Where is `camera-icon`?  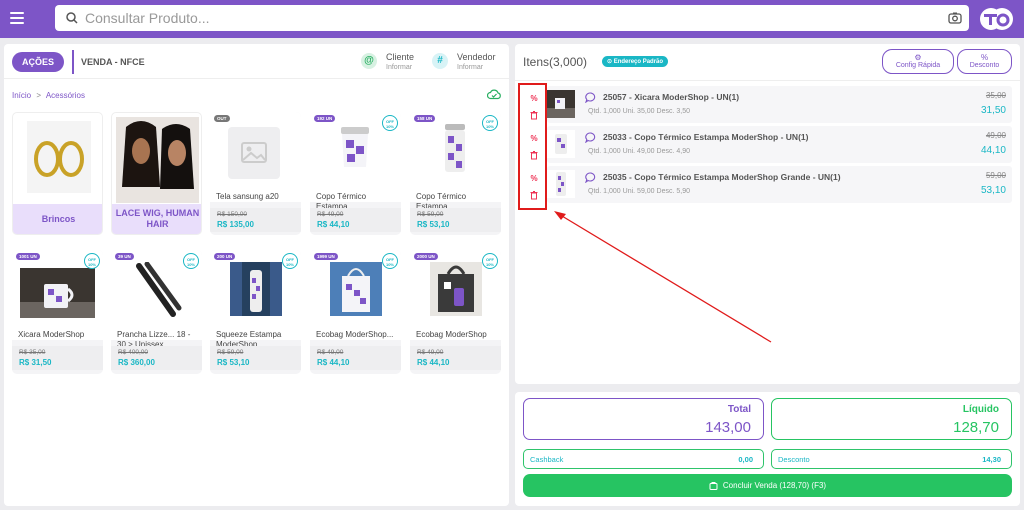 camera-icon is located at coordinates (955, 18).